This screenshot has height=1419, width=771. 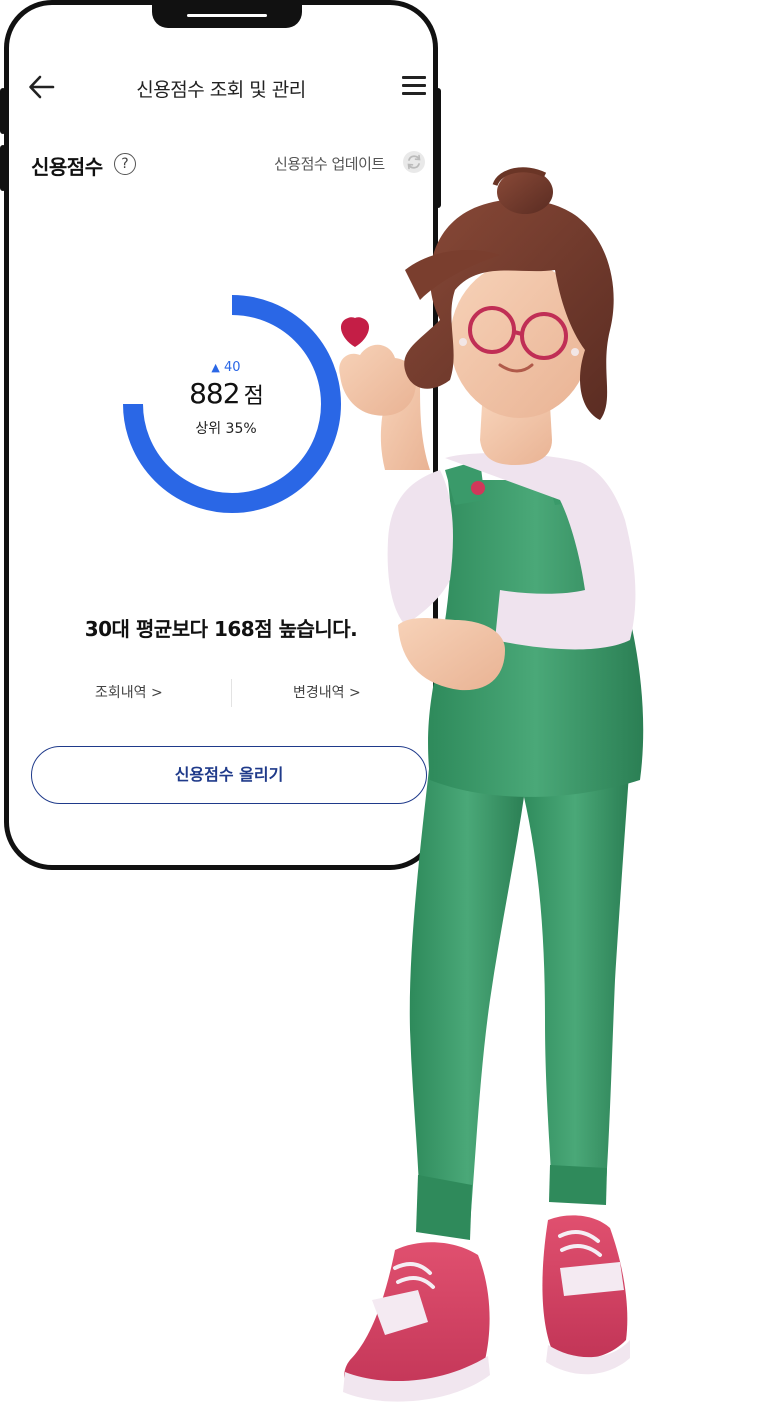 I want to click on app-bar: 신용점수 조회 및 관리, so click(x=221, y=87).